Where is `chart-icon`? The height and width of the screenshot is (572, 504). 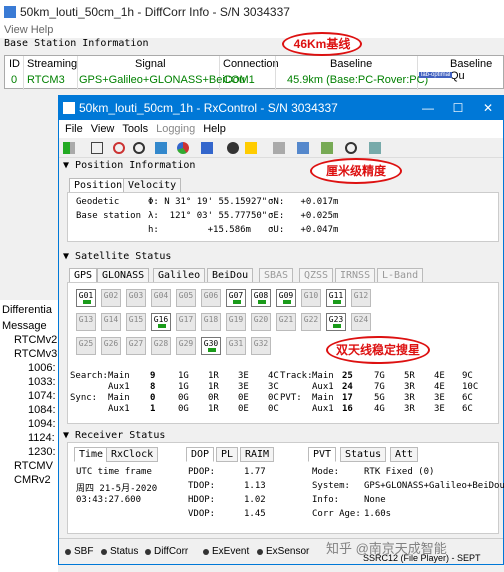
chart-icon is located at coordinates (161, 148).